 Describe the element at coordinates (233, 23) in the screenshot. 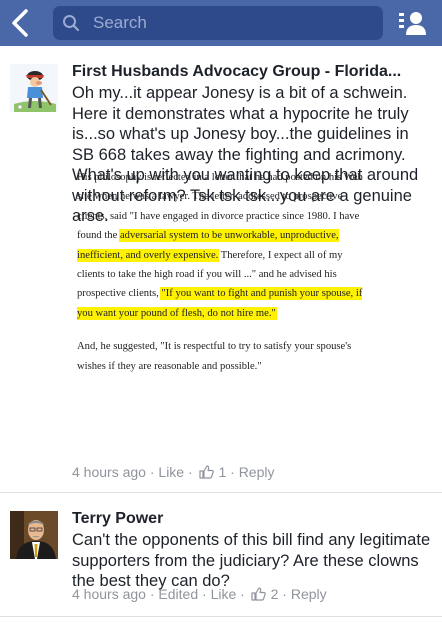

I see `search-input` at that location.